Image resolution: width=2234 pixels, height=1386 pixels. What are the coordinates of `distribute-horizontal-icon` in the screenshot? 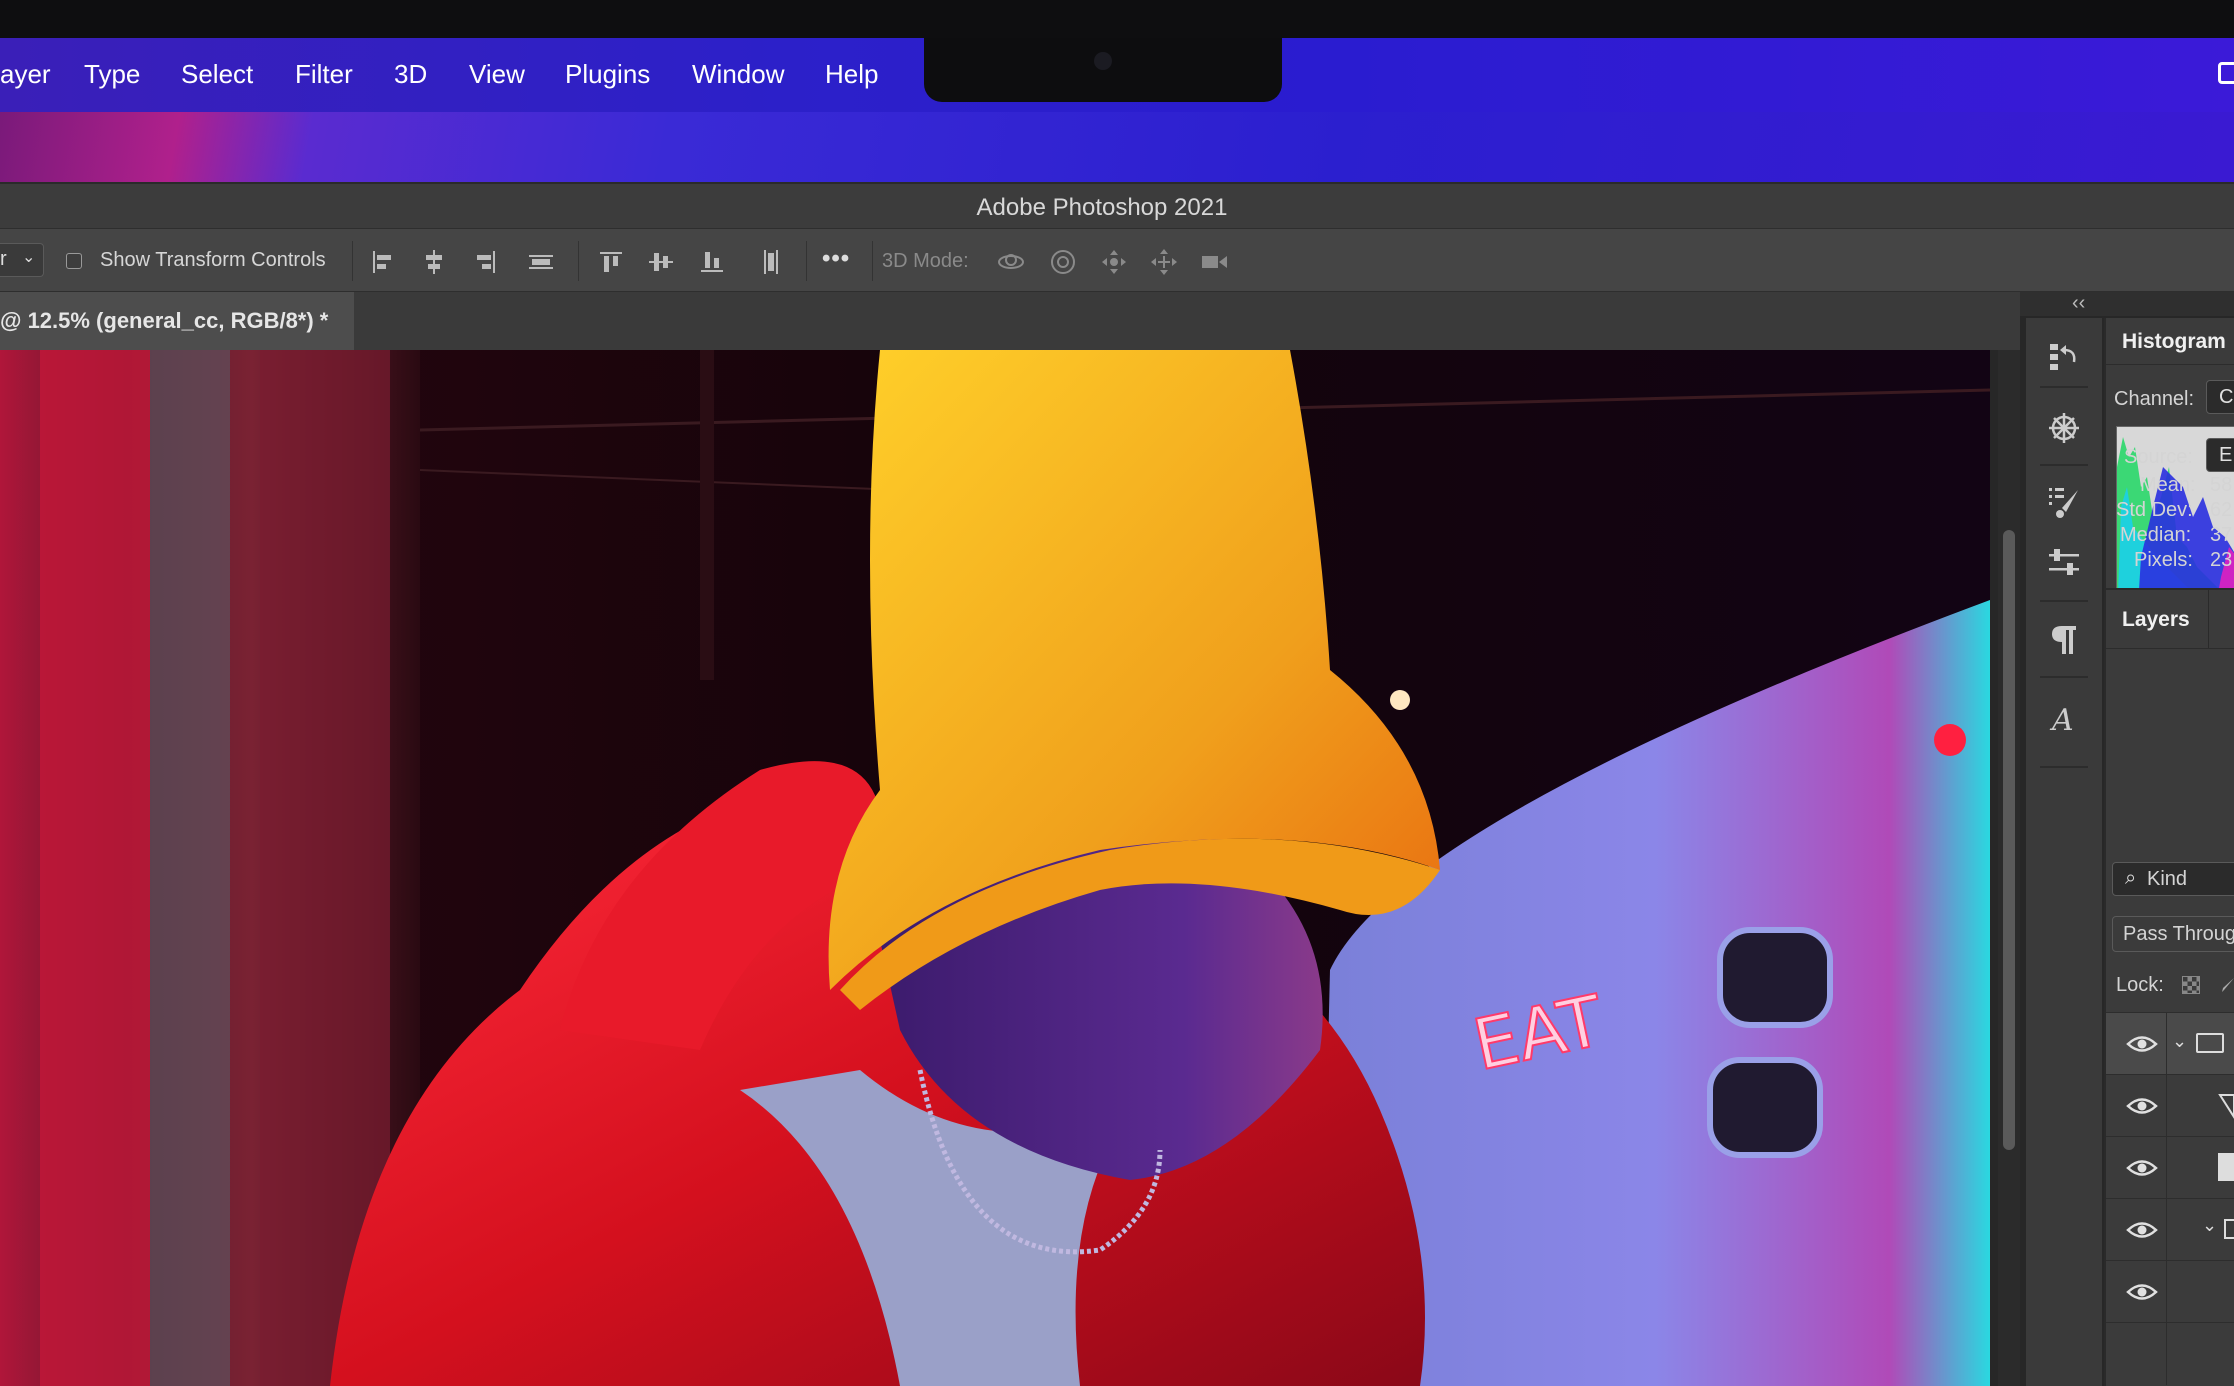 It's located at (771, 262).